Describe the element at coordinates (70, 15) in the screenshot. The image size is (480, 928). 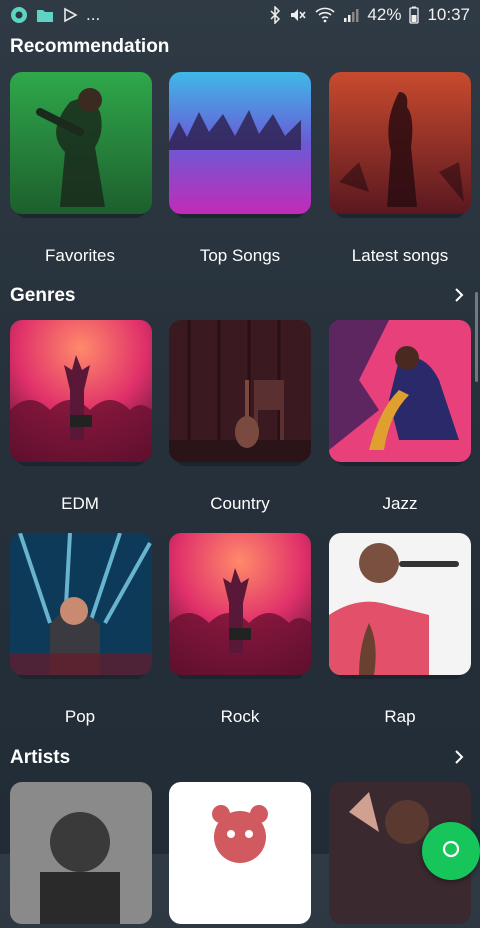
I see `play-store-icon` at that location.